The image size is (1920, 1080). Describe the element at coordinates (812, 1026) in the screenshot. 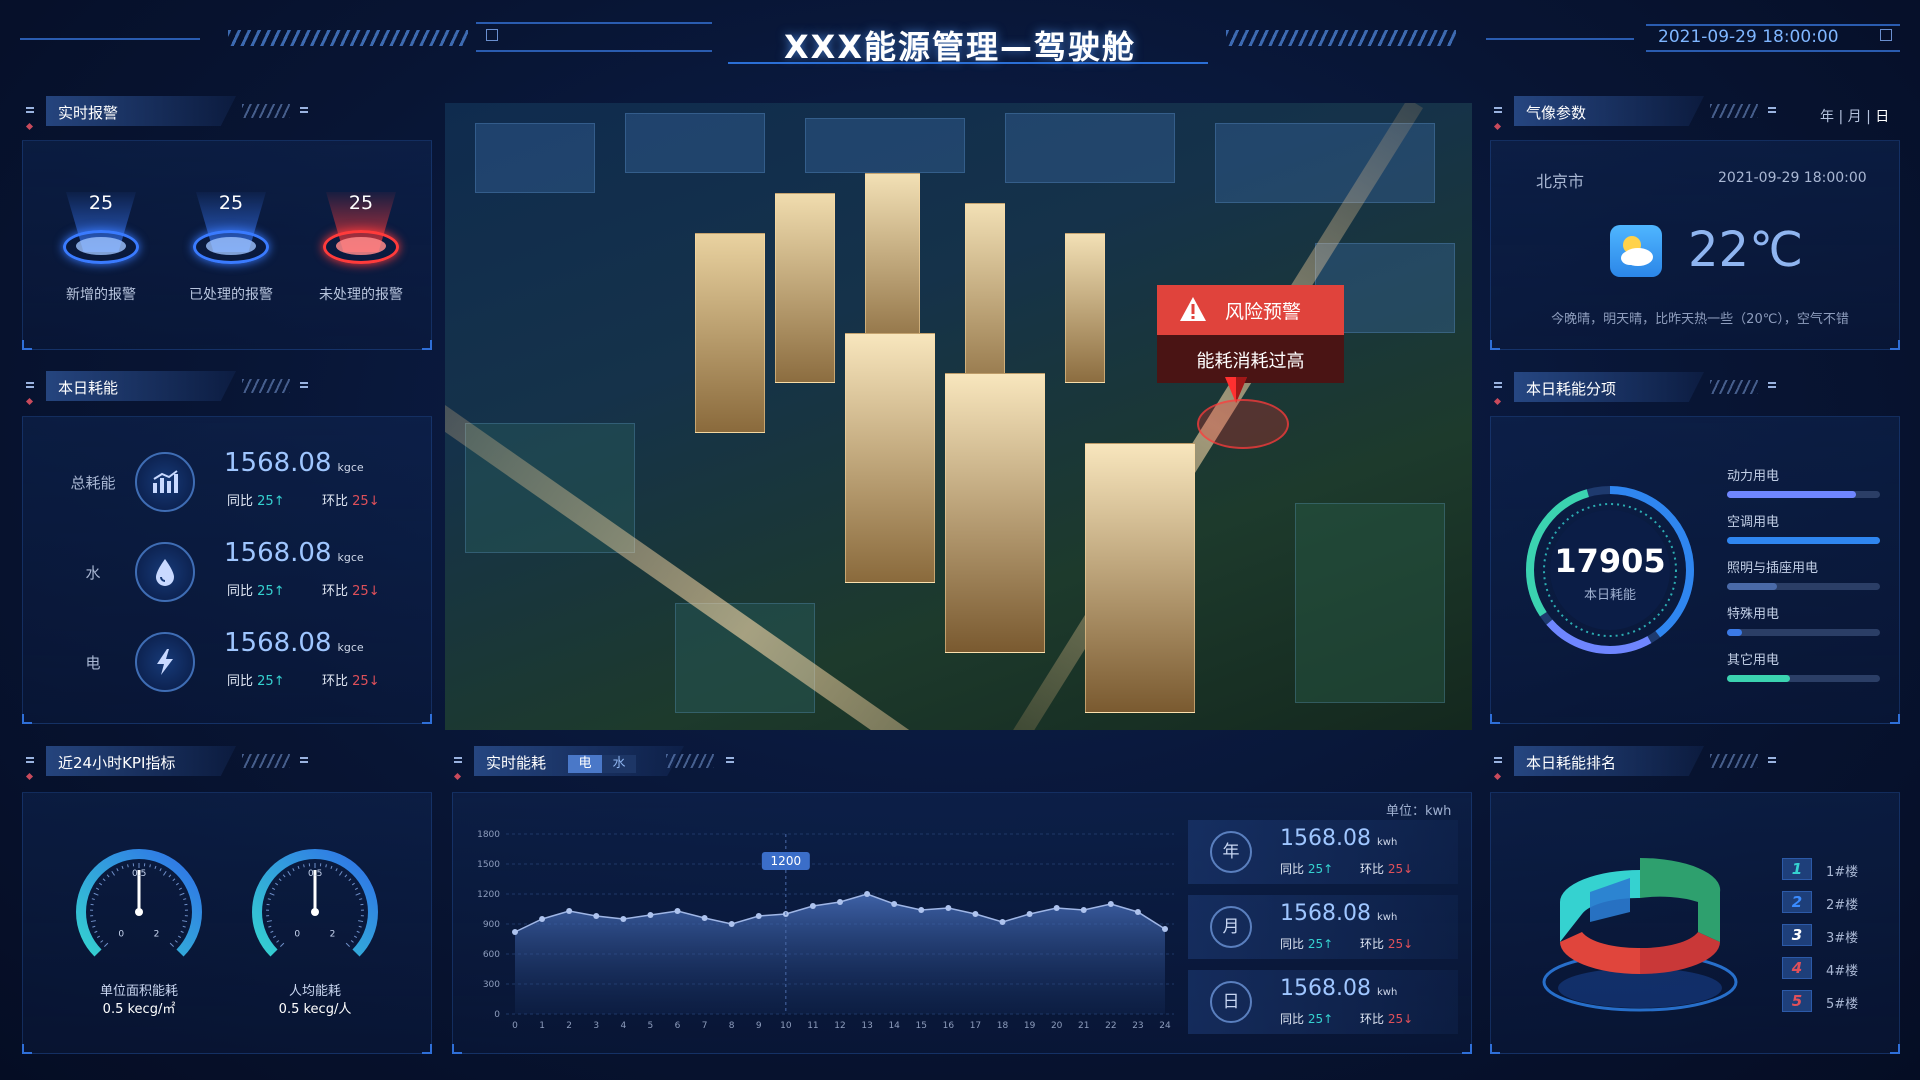

I see `x-tick-label: 11` at that location.